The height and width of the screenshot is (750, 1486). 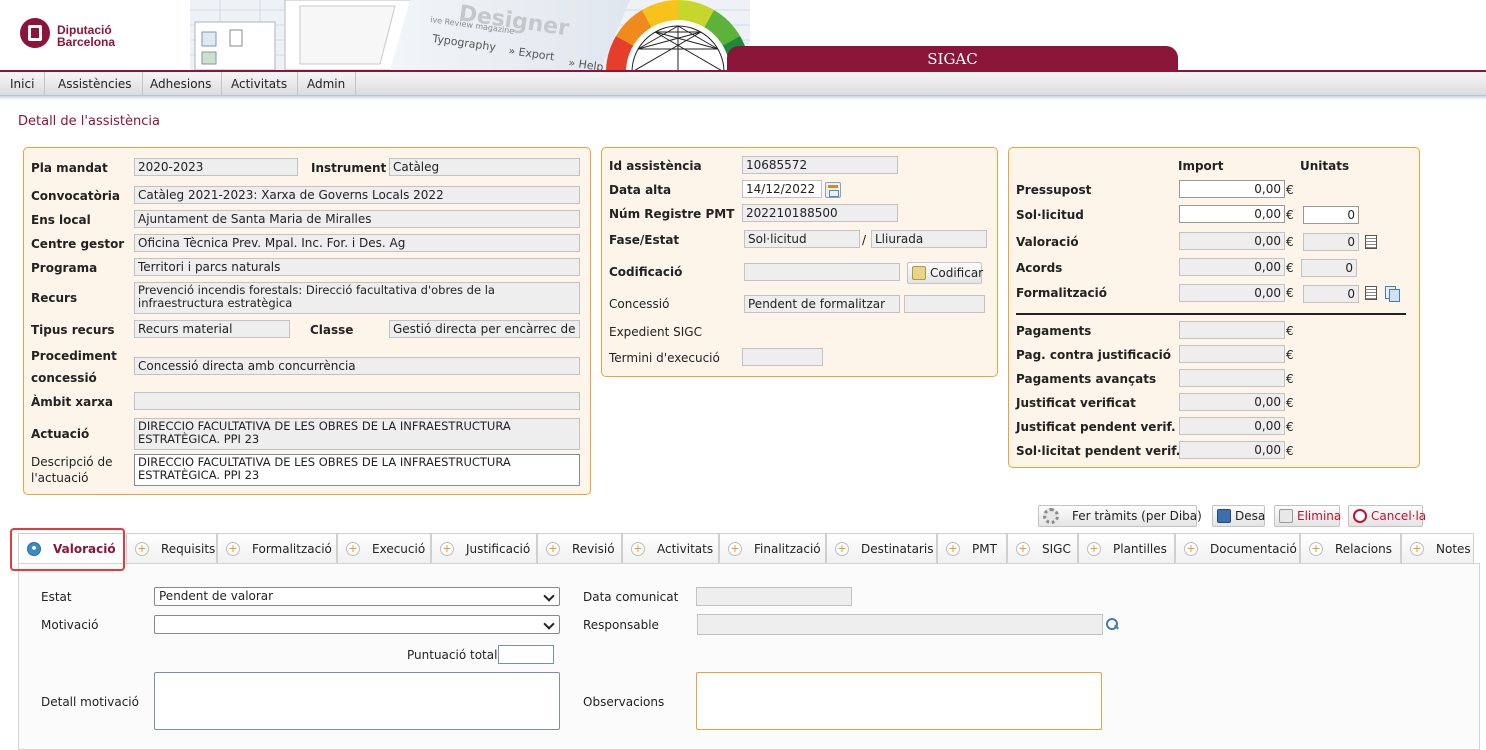 What do you see at coordinates (1392, 294) in the screenshot?
I see `copy-icon` at bounding box center [1392, 294].